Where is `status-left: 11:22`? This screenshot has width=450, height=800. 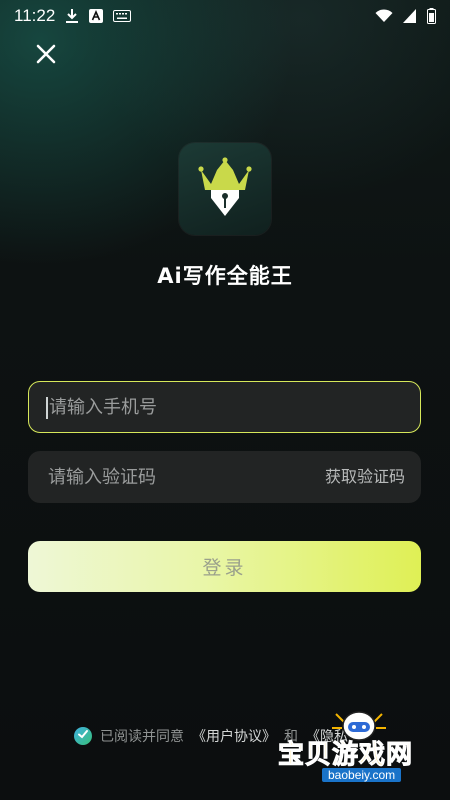
status-left: 11:22 is located at coordinates (73, 16).